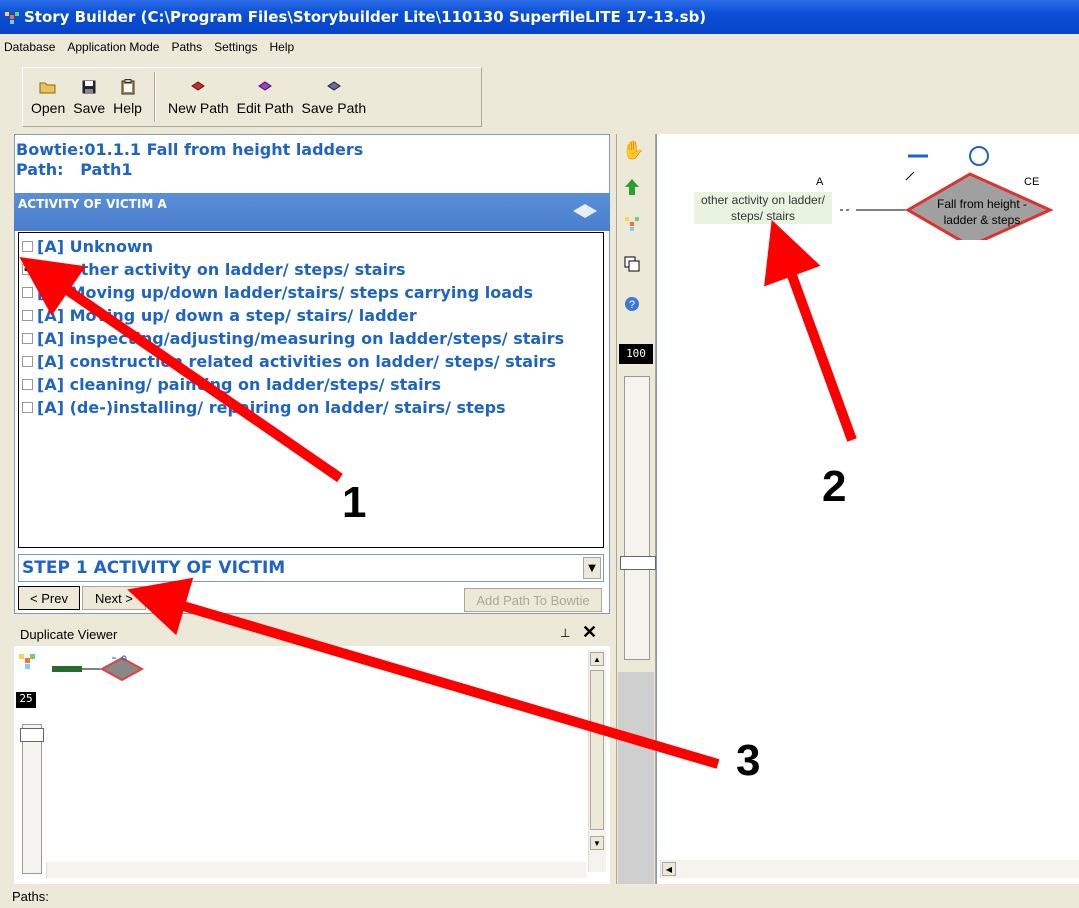  Describe the element at coordinates (354, 502) in the screenshot. I see `annotation-label-1: 1` at that location.